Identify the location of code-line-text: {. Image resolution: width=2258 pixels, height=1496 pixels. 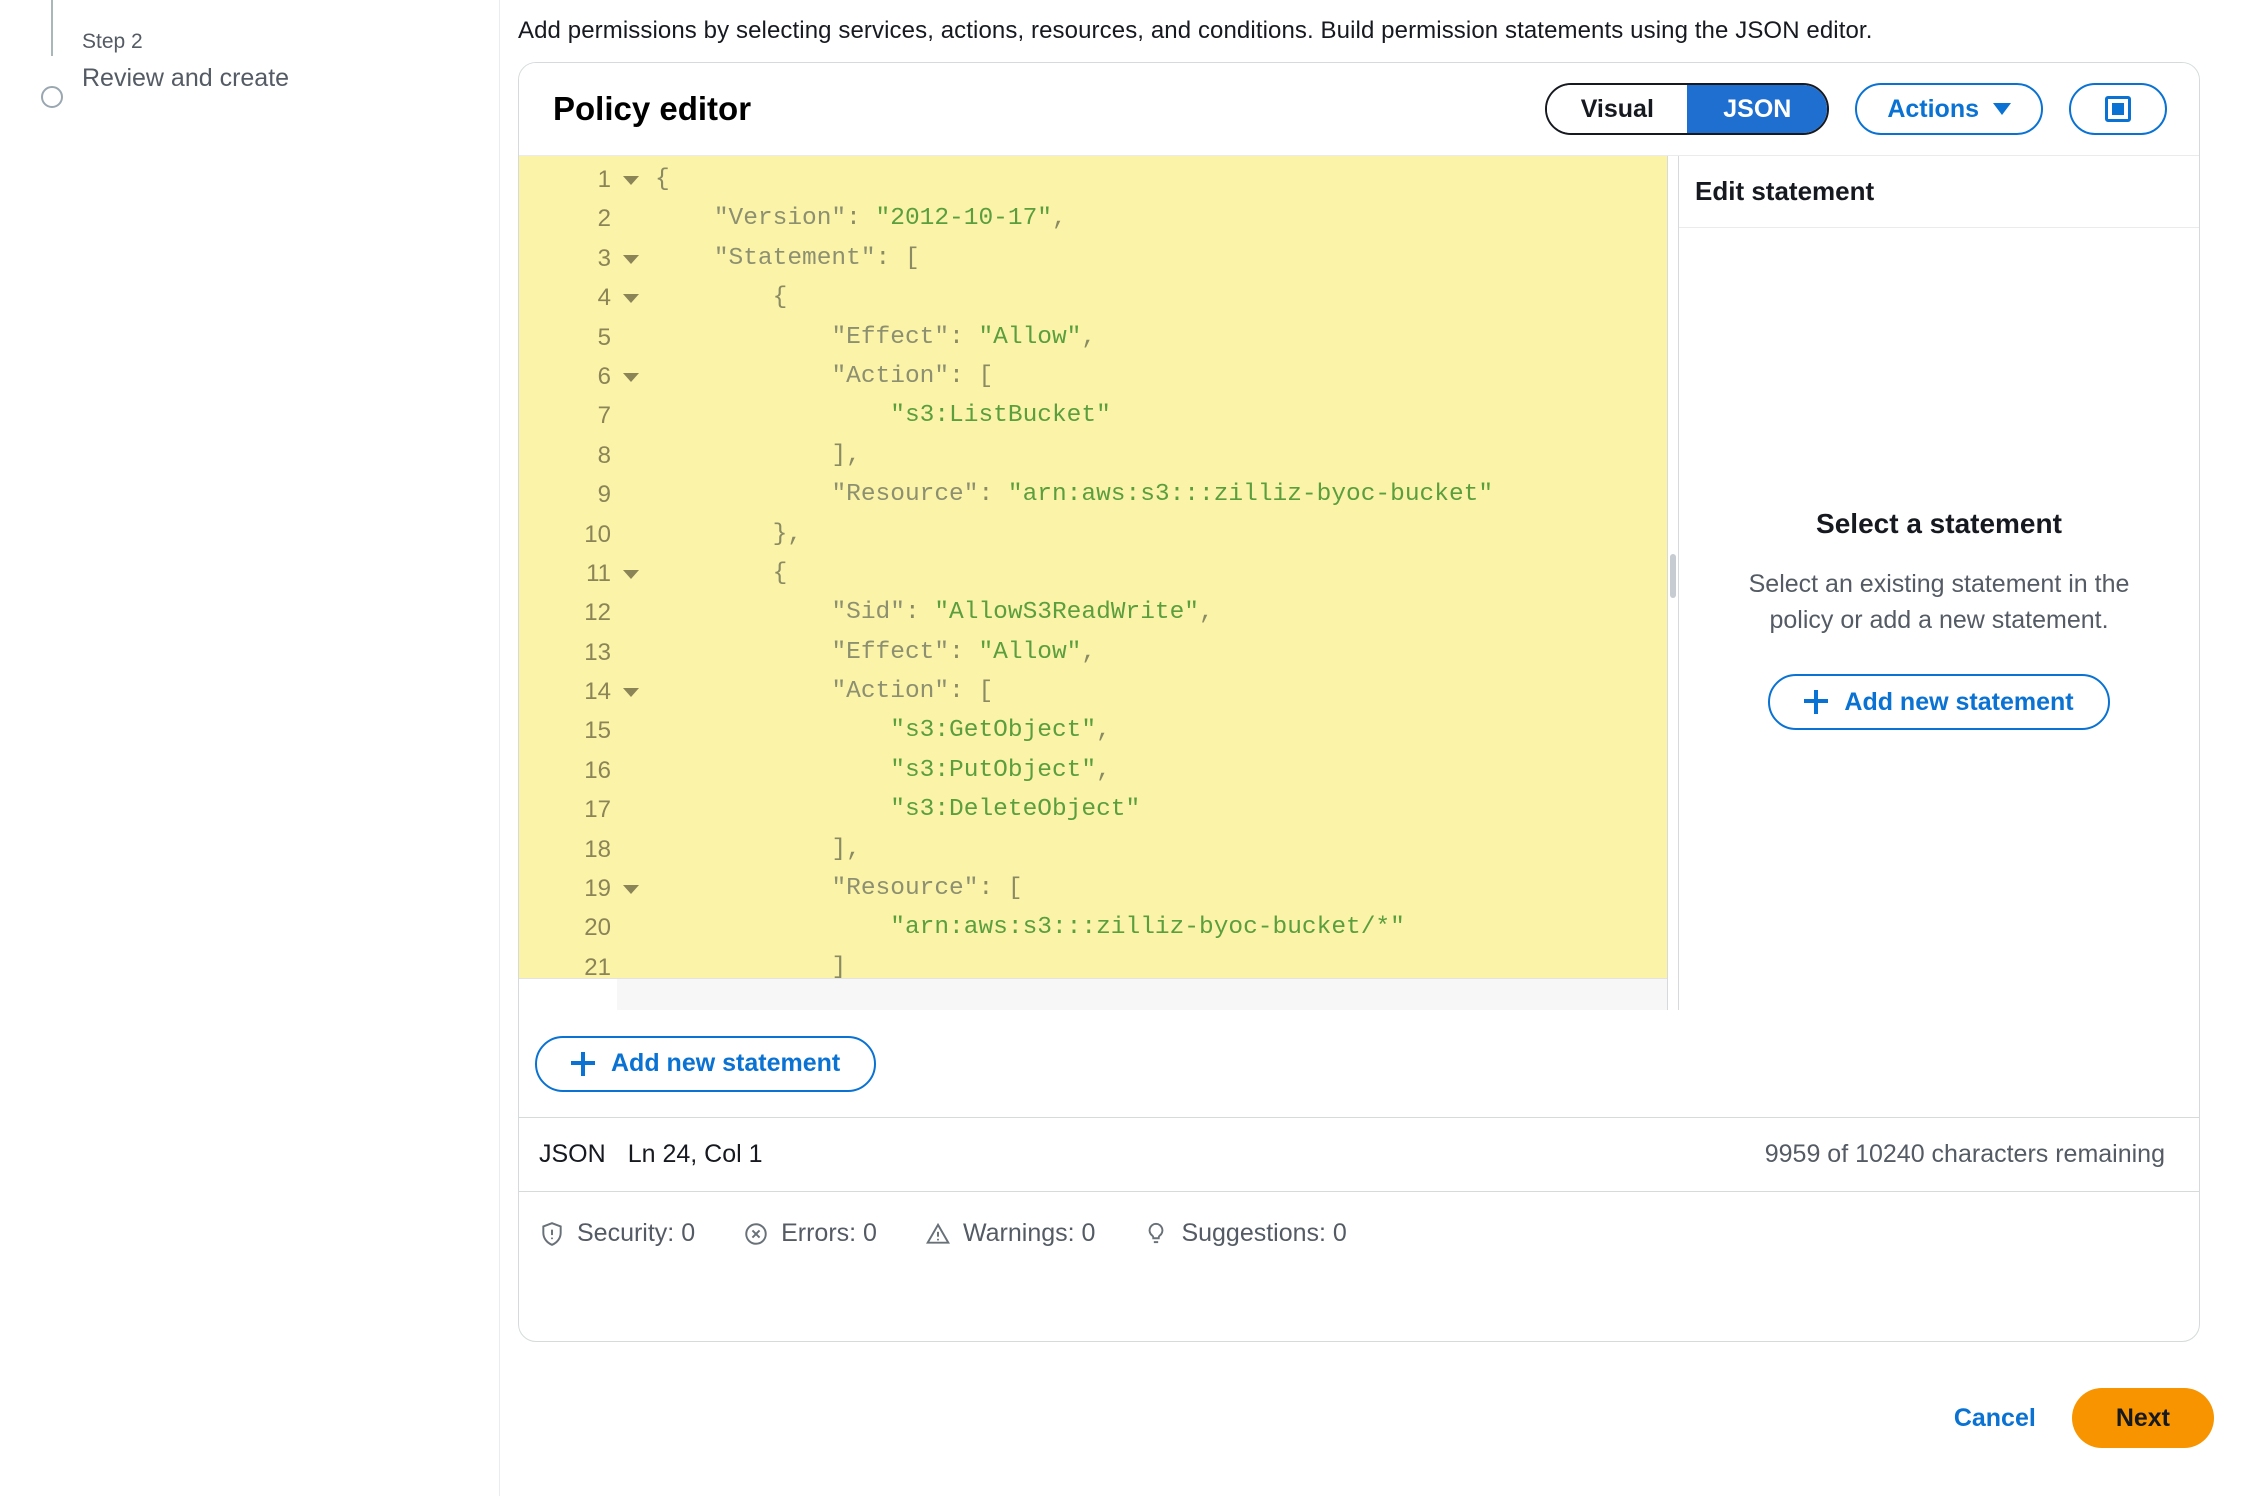
(780, 298).